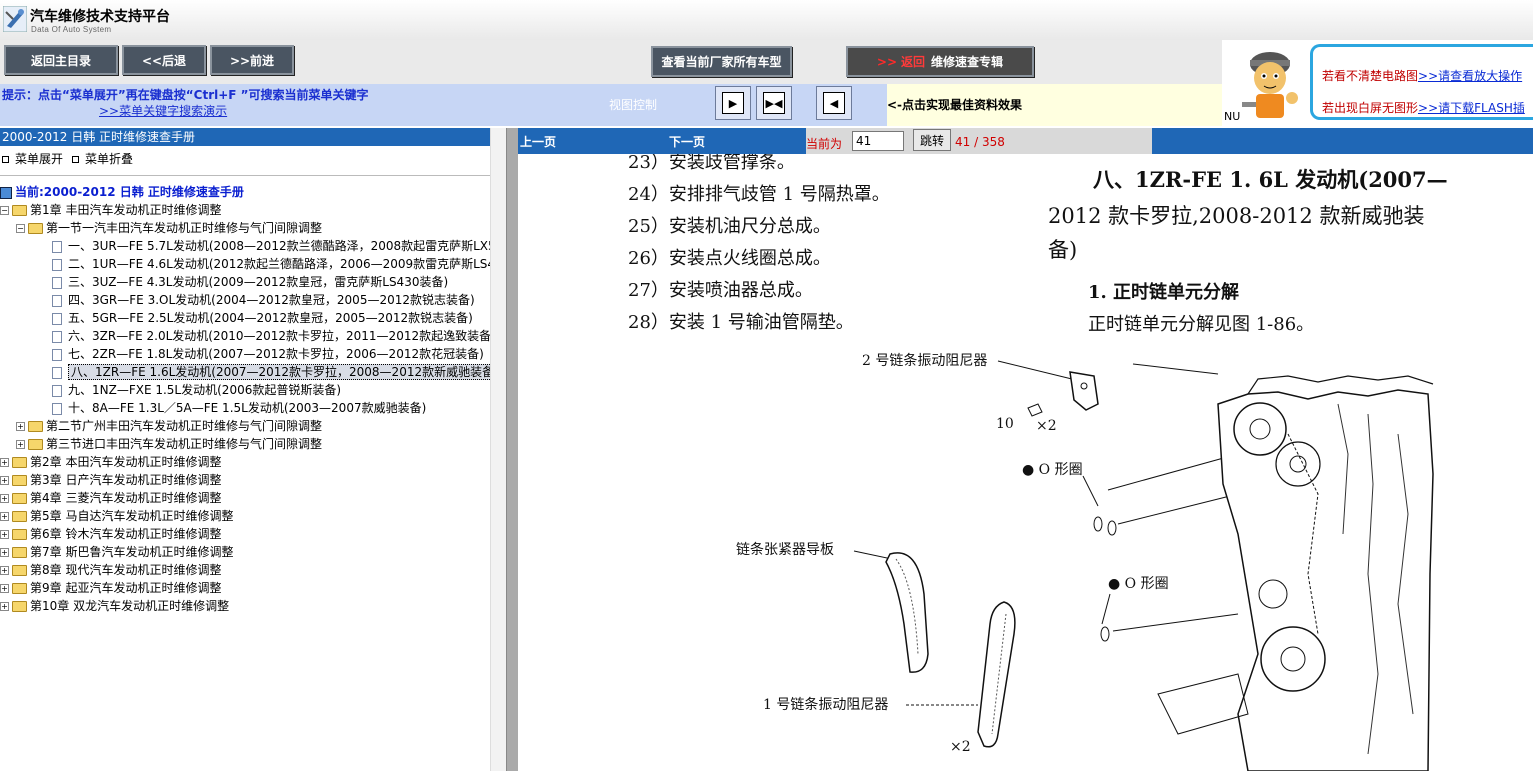 This screenshot has height=771, width=1533. What do you see at coordinates (19, 210) in the screenshot?
I see `folder-open-icon` at bounding box center [19, 210].